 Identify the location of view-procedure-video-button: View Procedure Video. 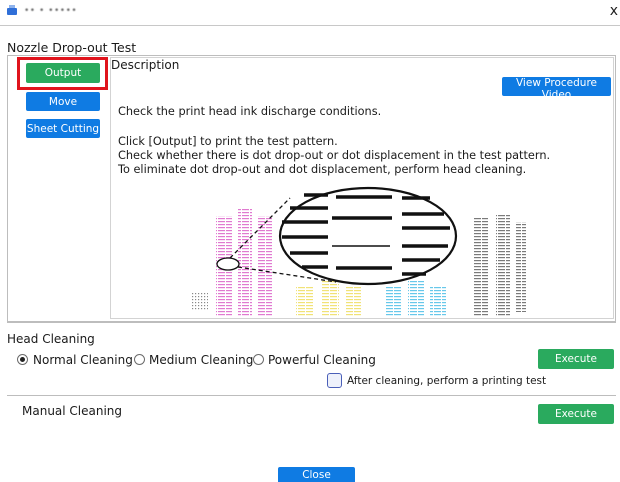
(556, 89).